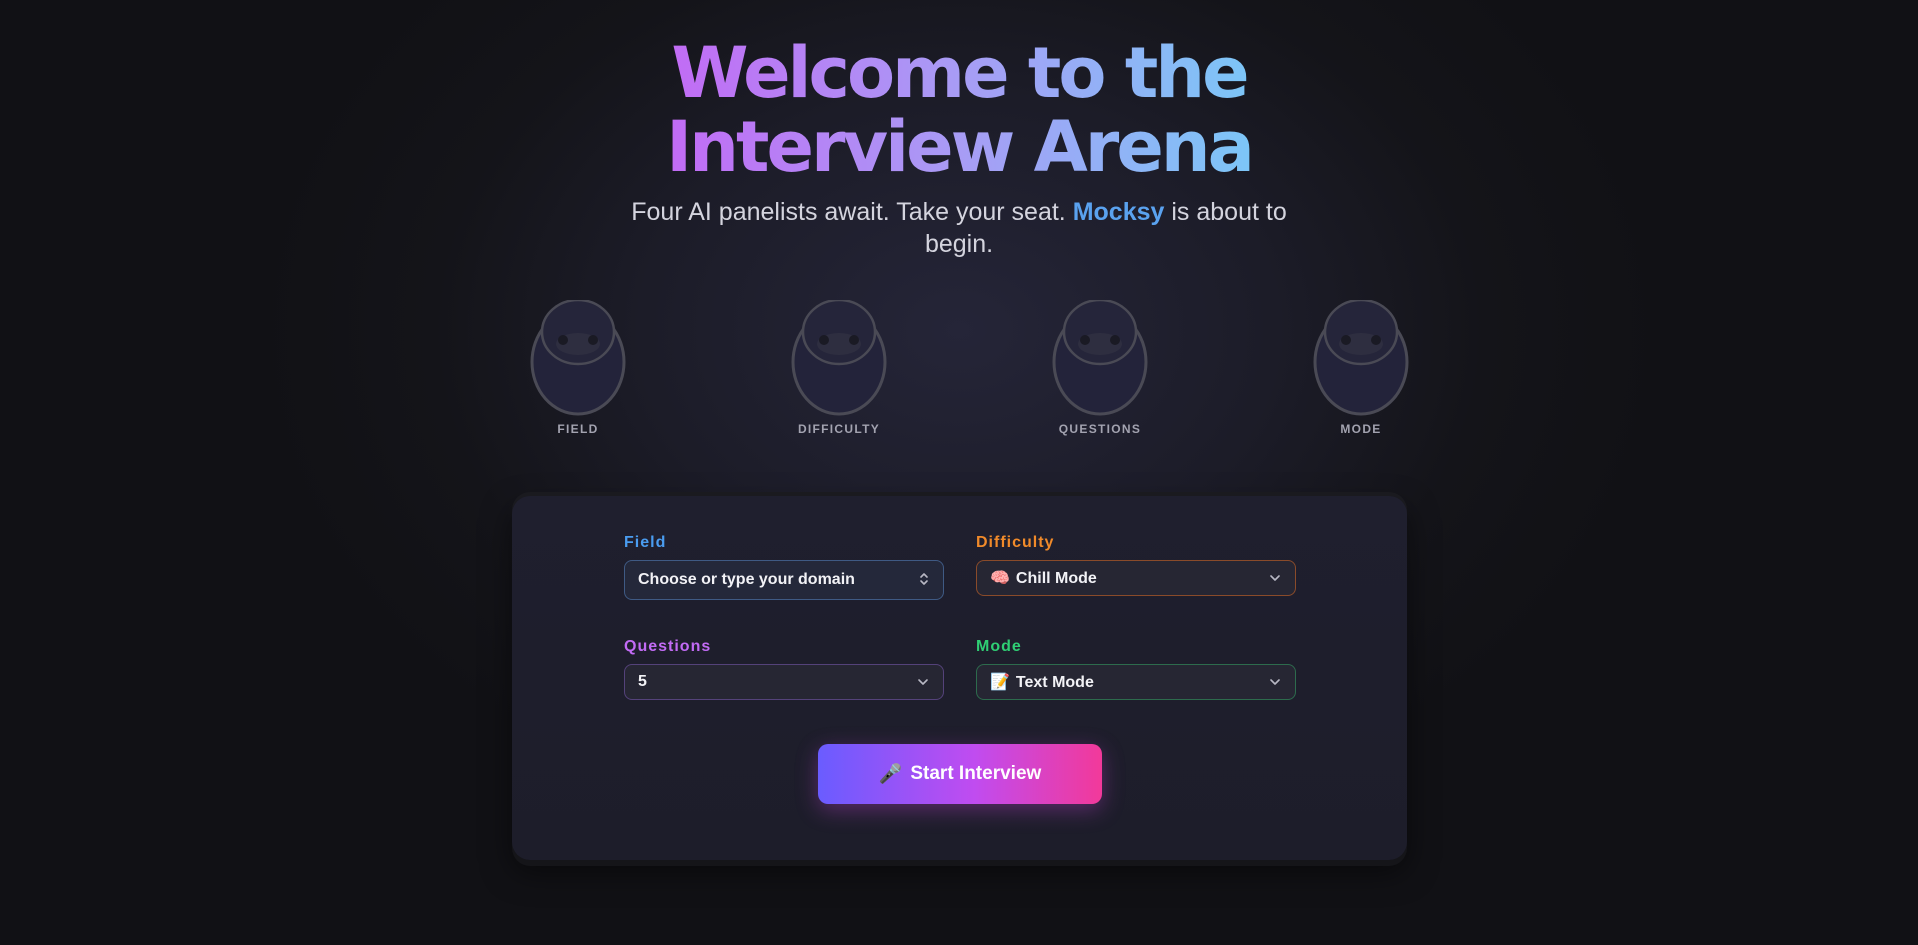 This screenshot has height=945, width=1918. I want to click on panelists-row: FIELD DIFFICULTY QUESTIONS MODE, so click(958, 375).